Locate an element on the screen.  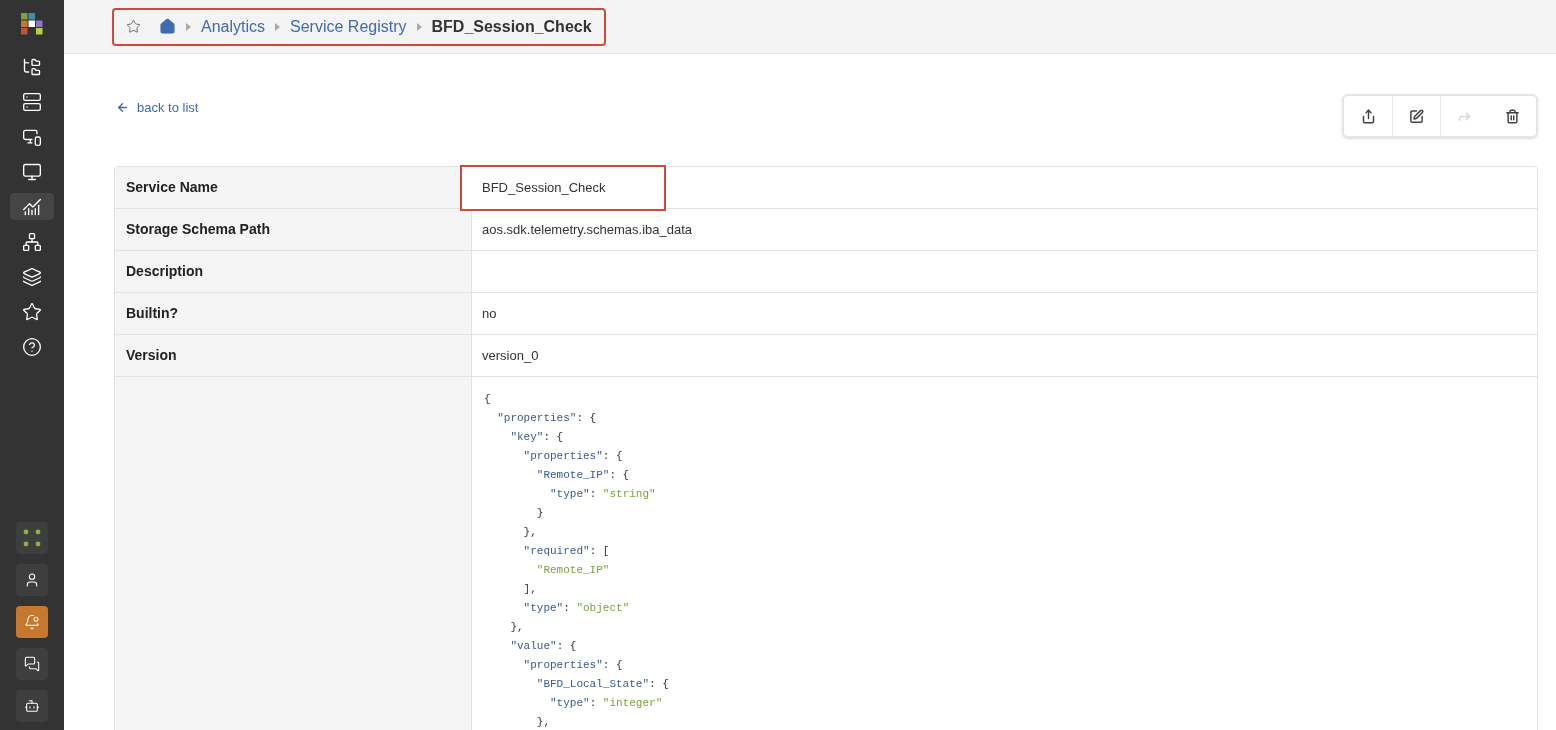
row-value: no is located at coordinates (489, 313).